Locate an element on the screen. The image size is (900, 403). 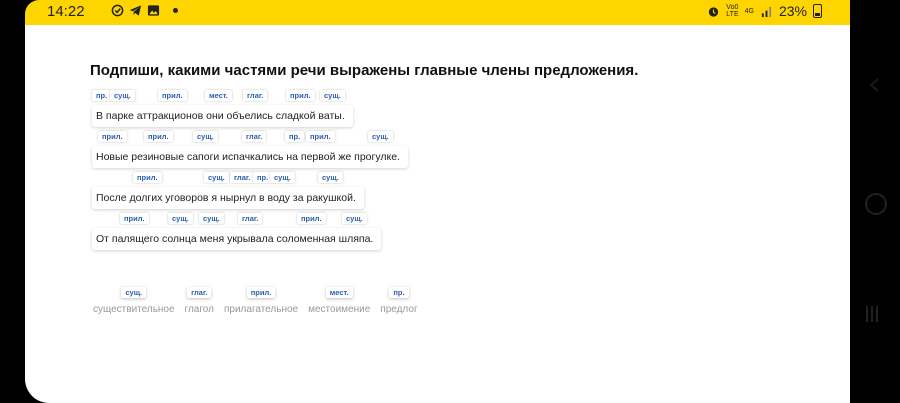
palette-label: существительное is located at coordinates (134, 309).